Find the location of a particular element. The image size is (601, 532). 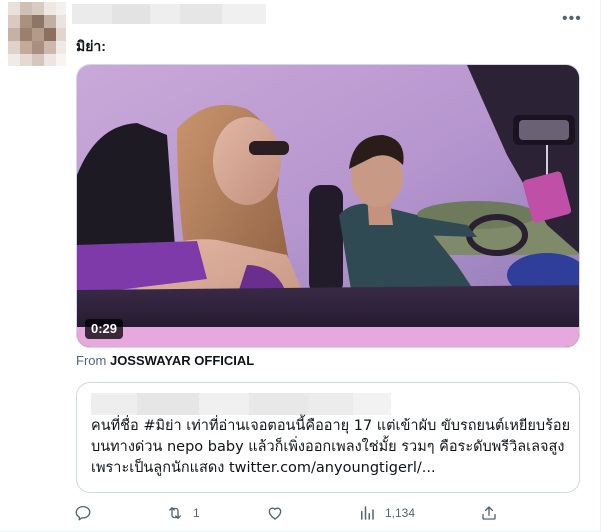

video-duration: 0:29 is located at coordinates (104, 329).